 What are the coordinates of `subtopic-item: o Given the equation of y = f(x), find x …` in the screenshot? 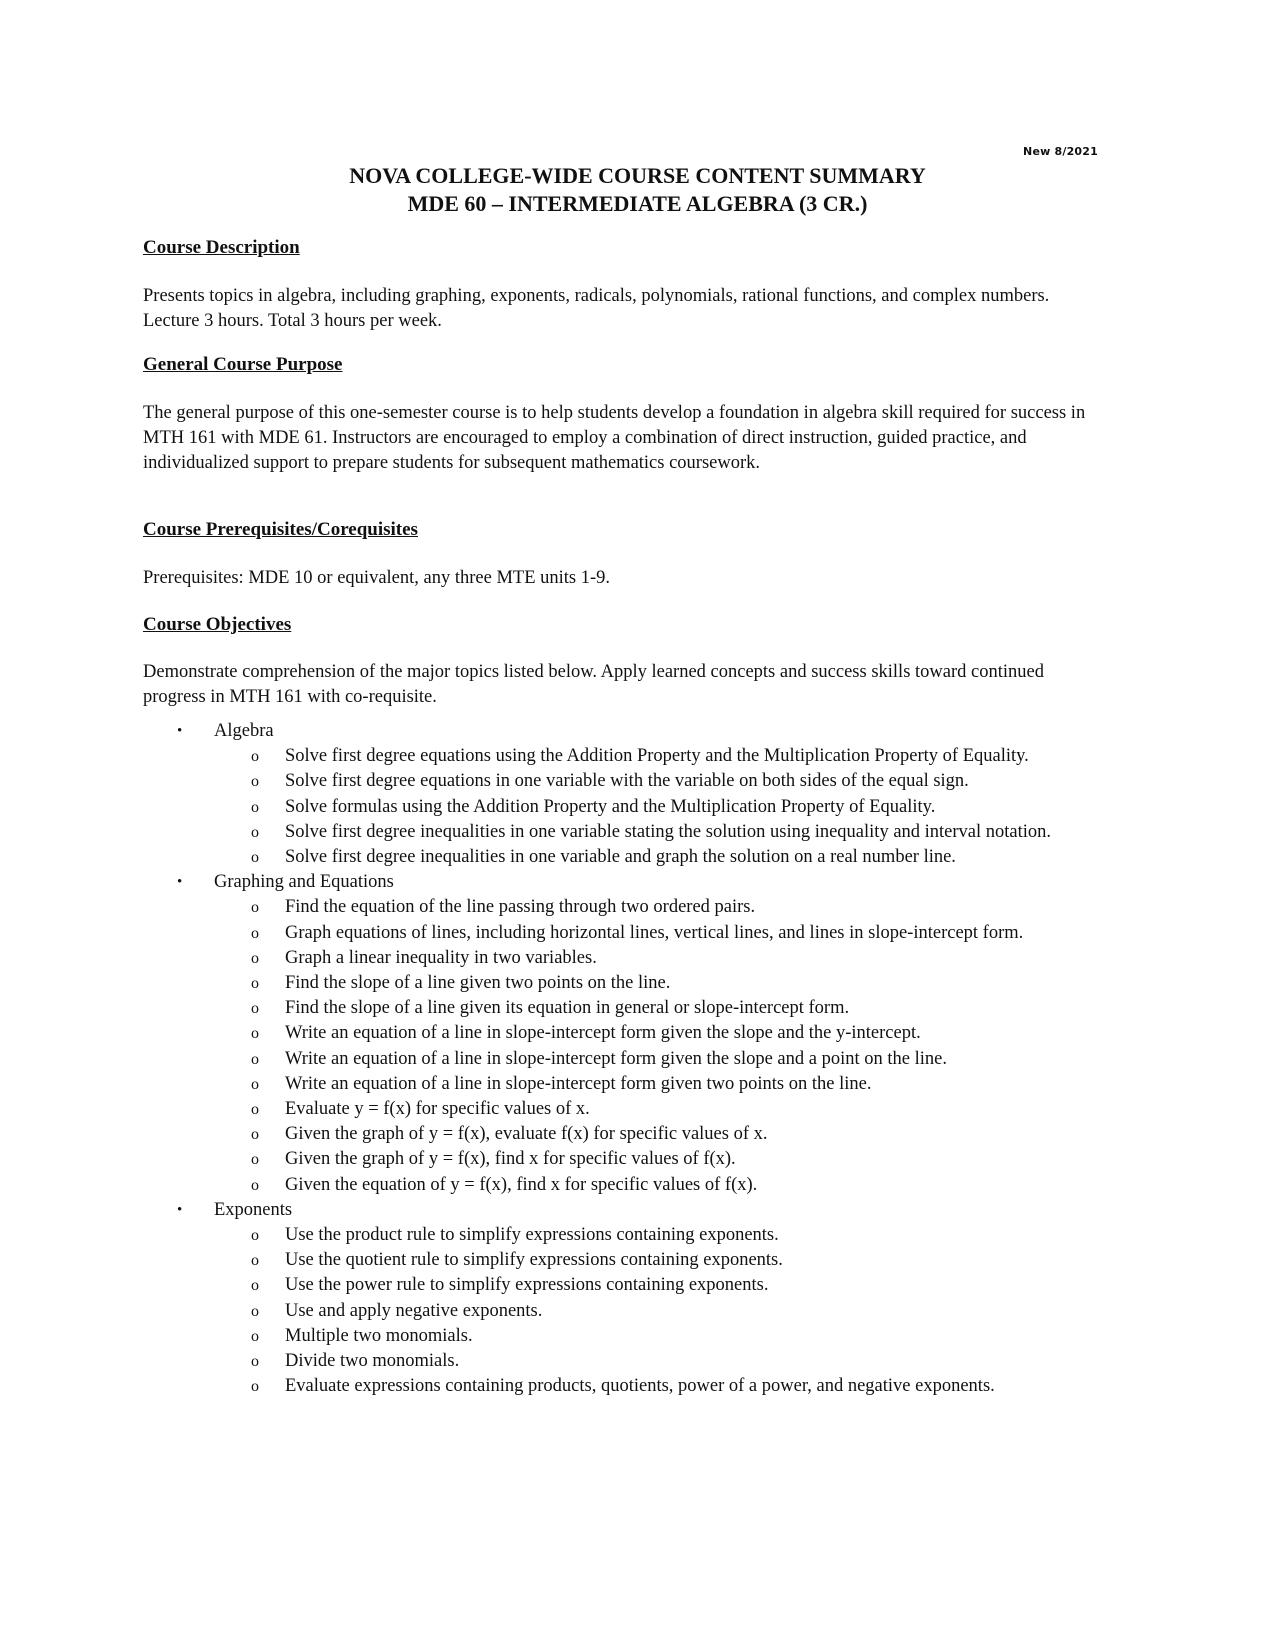 It's located at (628, 1185).